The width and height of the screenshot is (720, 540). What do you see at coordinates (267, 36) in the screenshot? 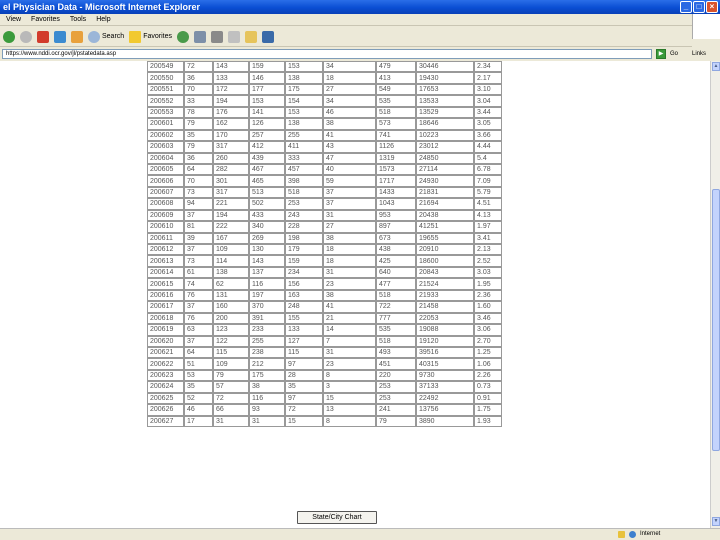
I see `messenger-icon` at bounding box center [267, 36].